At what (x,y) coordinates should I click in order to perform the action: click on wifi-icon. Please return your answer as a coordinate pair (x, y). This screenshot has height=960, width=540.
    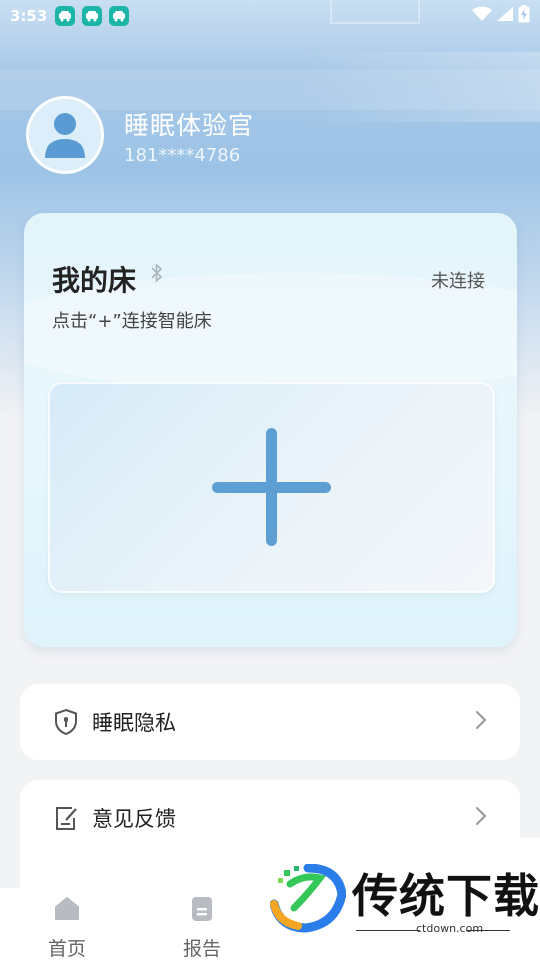
    Looking at the image, I should click on (482, 16).